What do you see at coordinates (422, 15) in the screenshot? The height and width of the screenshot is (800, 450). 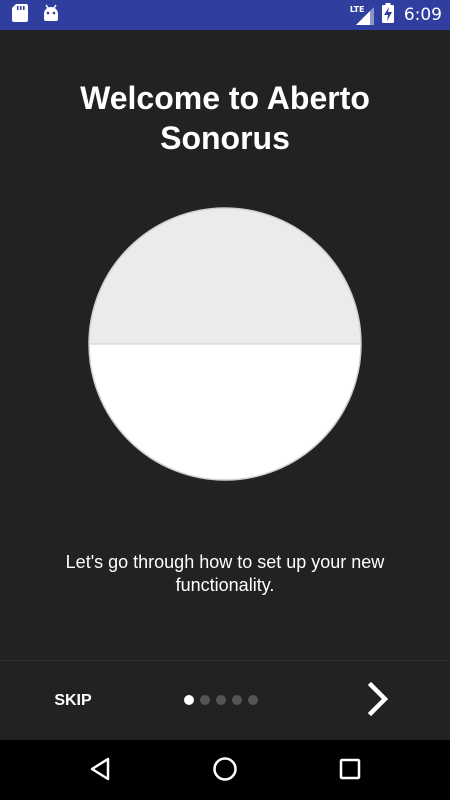 I see `status-time: 6:09` at bounding box center [422, 15].